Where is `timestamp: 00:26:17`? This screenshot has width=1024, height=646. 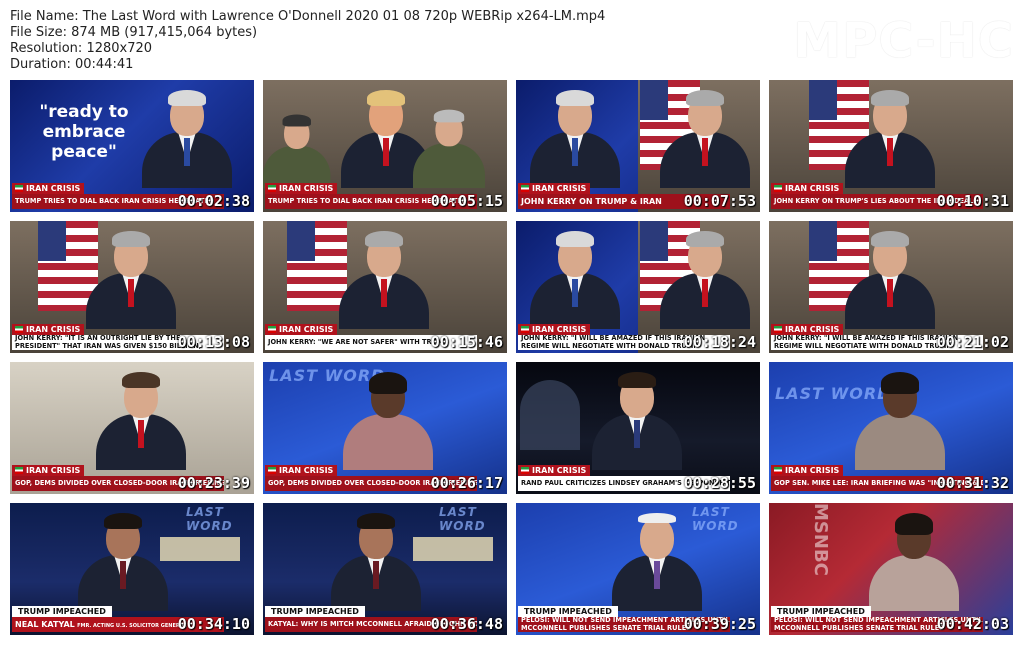
timestamp: 00:26:17 is located at coordinates (466, 483).